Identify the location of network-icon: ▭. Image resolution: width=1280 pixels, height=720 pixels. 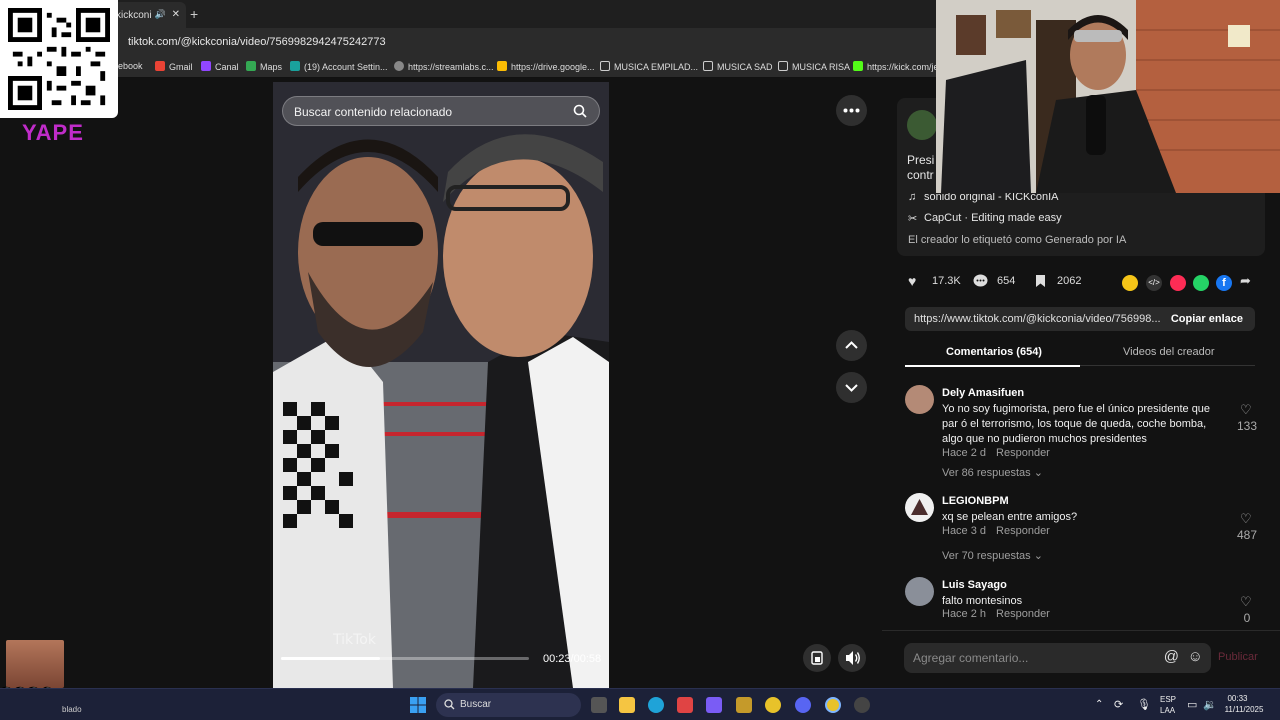
(1192, 704).